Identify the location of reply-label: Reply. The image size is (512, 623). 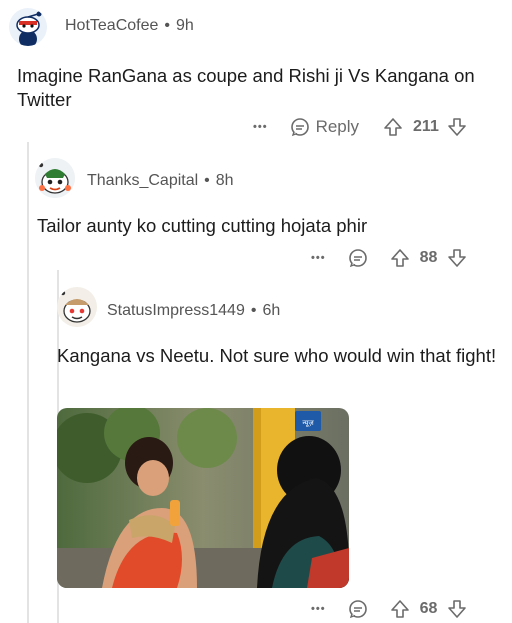
(337, 126).